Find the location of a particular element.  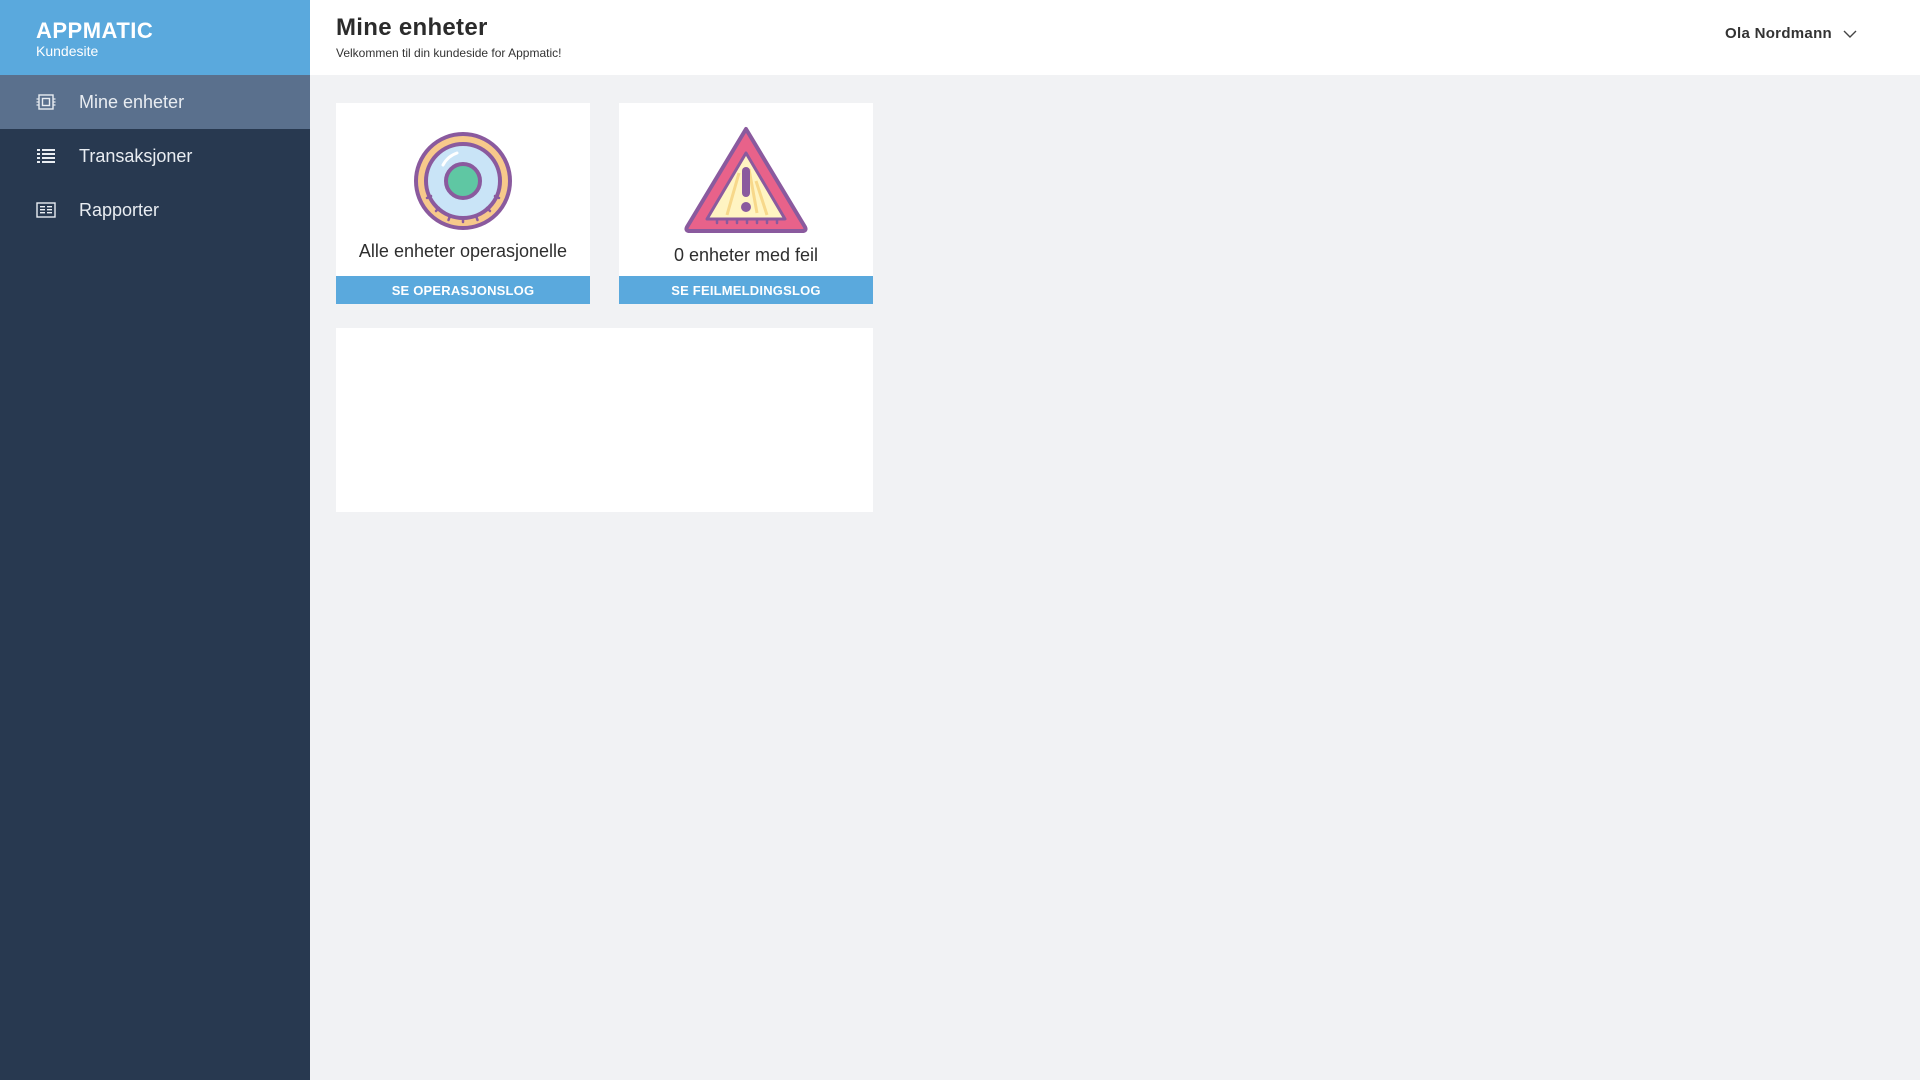

status-card-text: Alle enheter operasjonelle is located at coordinates (463, 251).